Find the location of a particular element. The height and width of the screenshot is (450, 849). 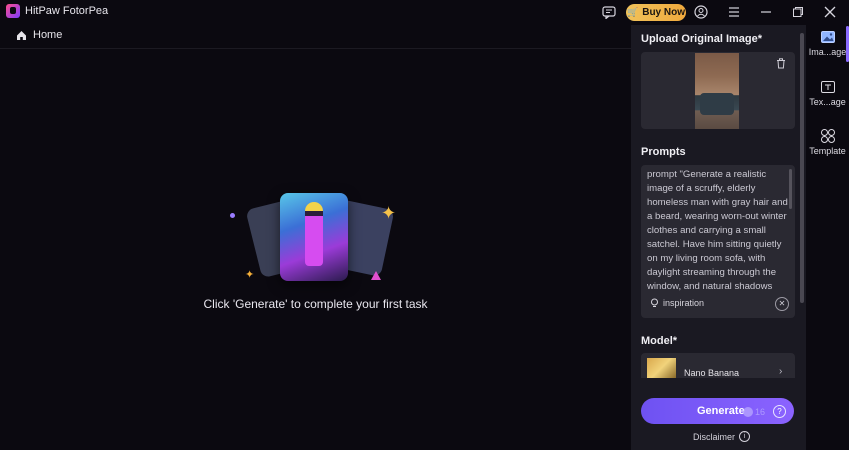

inspiration-button: inspiration is located at coordinates (677, 303).